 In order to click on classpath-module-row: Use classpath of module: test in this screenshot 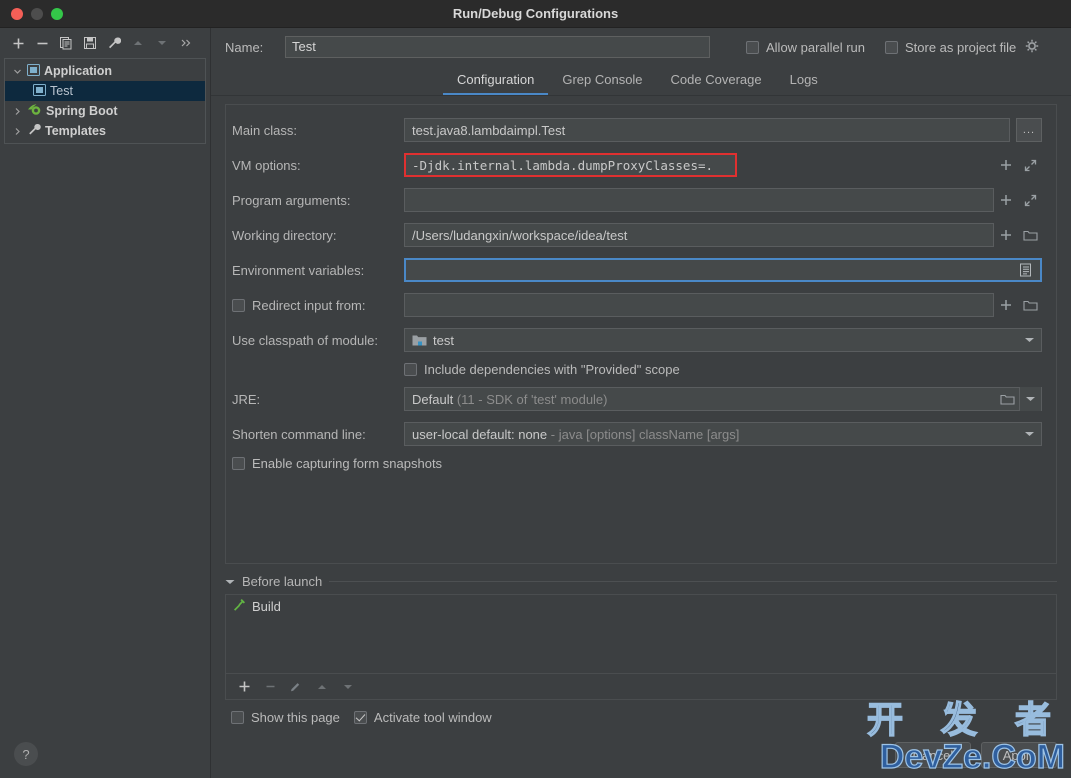, I will do `click(641, 340)`.